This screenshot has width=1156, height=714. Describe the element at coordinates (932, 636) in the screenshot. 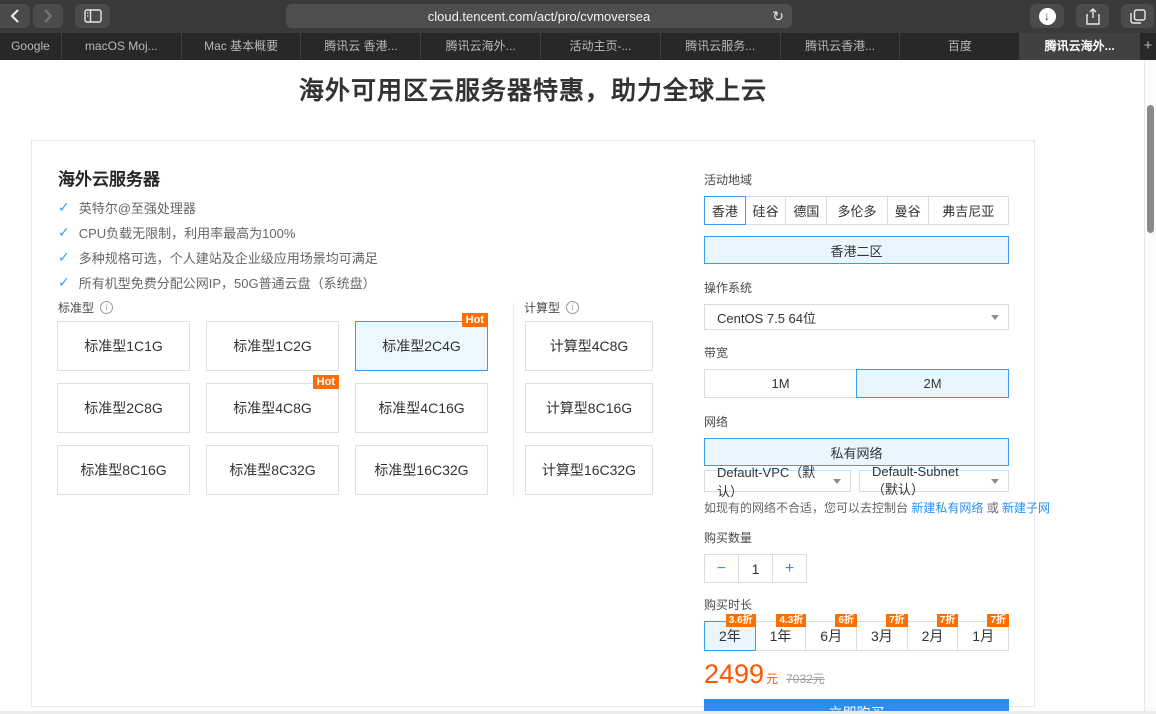

I see `duration-option-label: 2月` at that location.